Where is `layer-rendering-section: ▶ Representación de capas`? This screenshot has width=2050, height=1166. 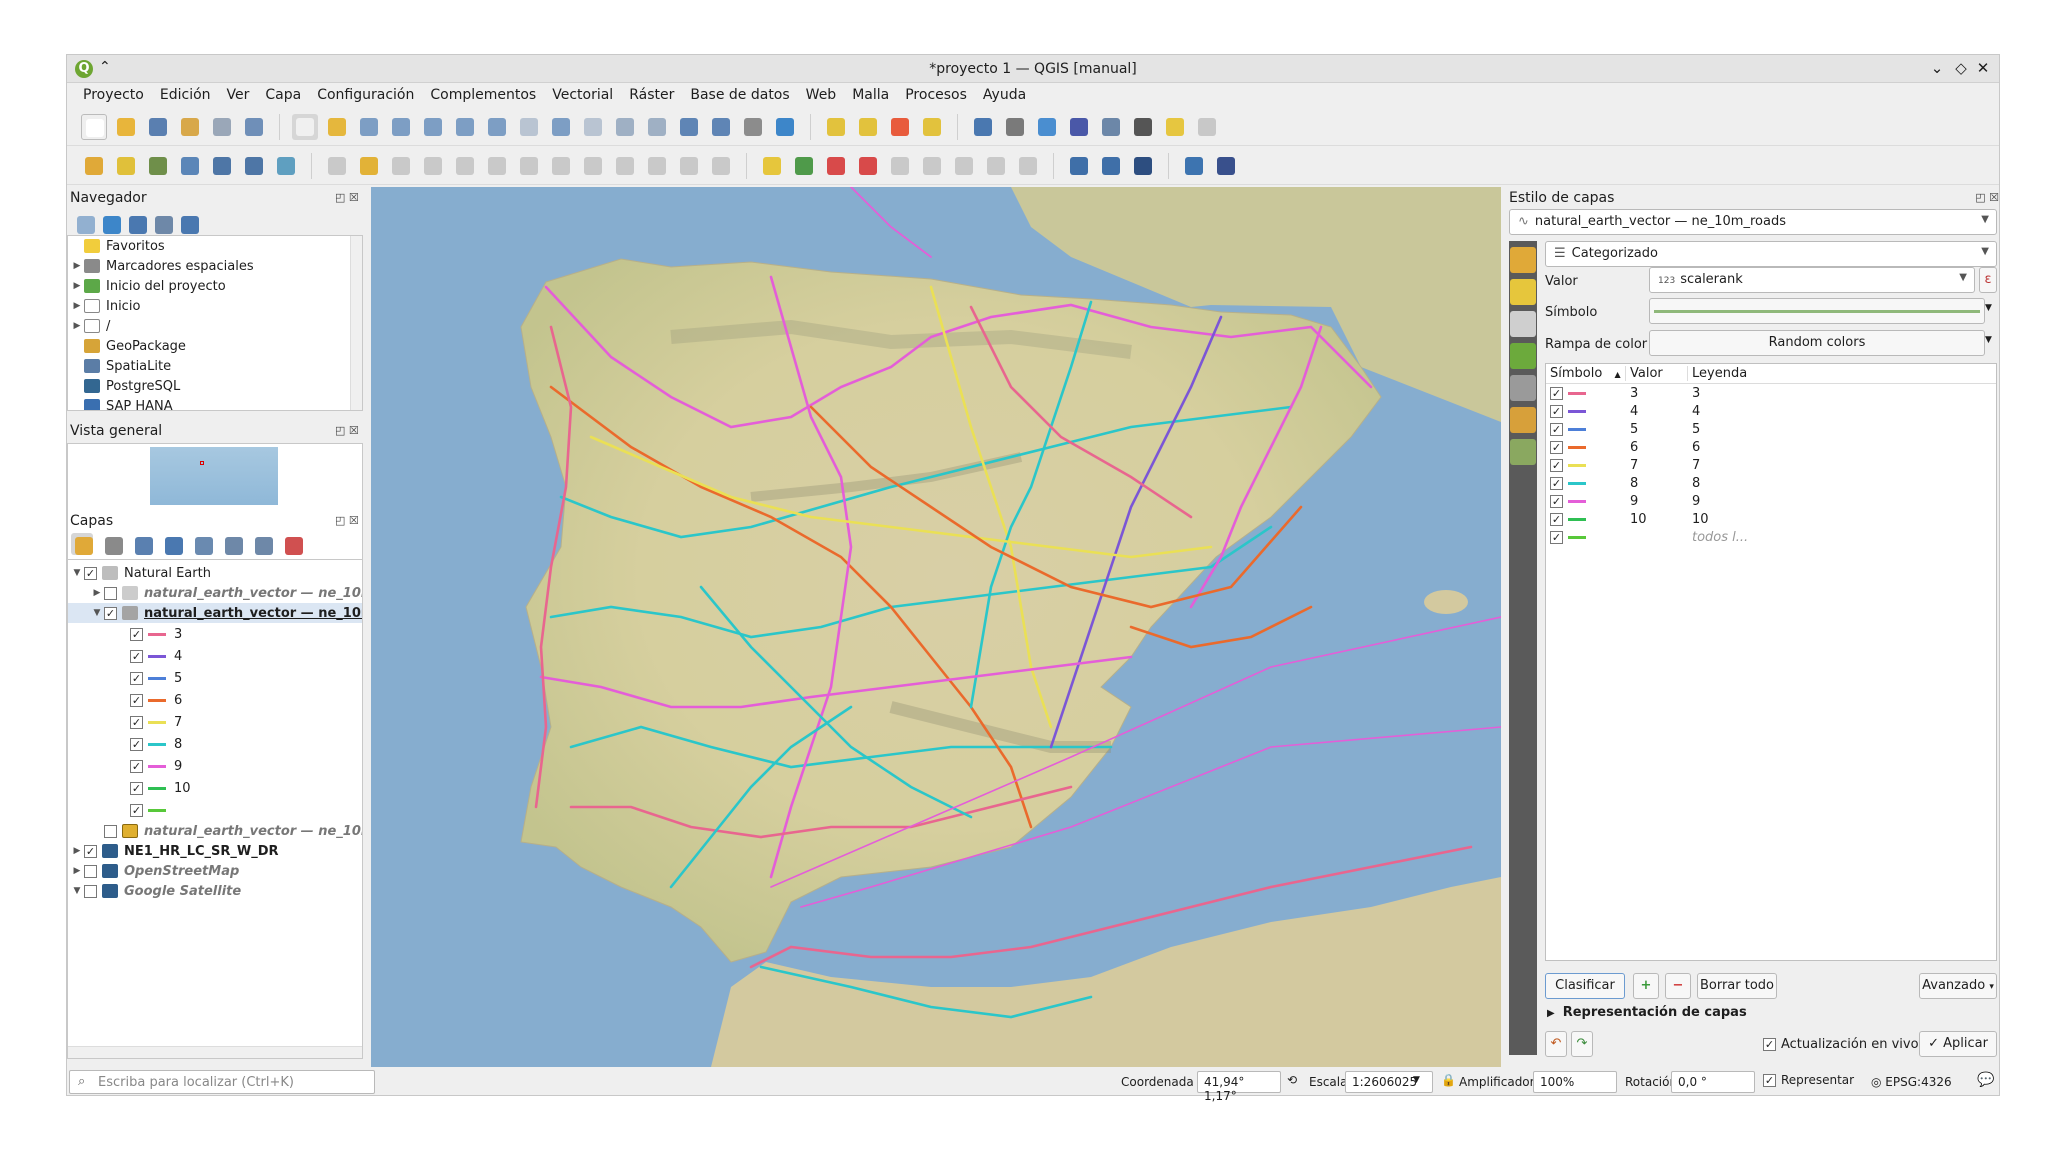 layer-rendering-section: ▶ Representación de capas is located at coordinates (1647, 1012).